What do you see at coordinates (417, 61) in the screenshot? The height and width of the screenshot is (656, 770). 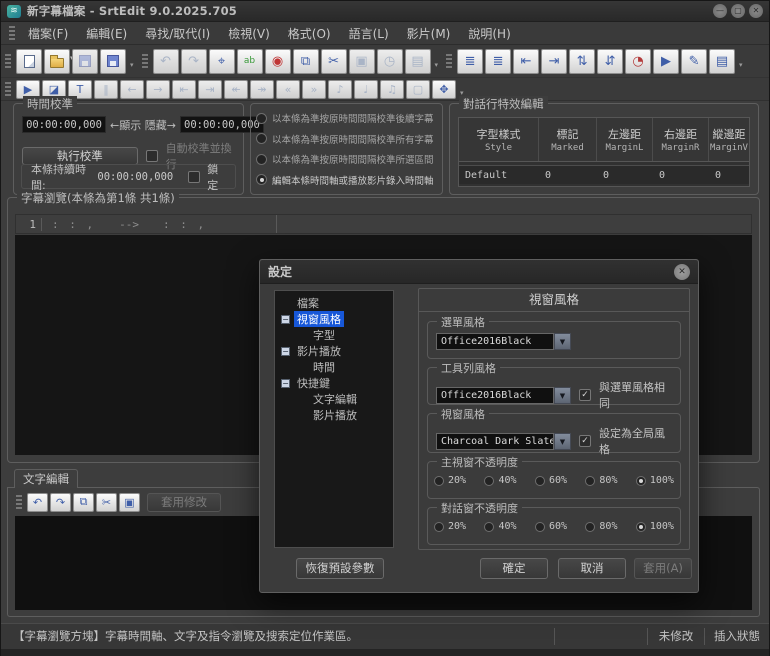 I see `paste-special-button: ▤` at bounding box center [417, 61].